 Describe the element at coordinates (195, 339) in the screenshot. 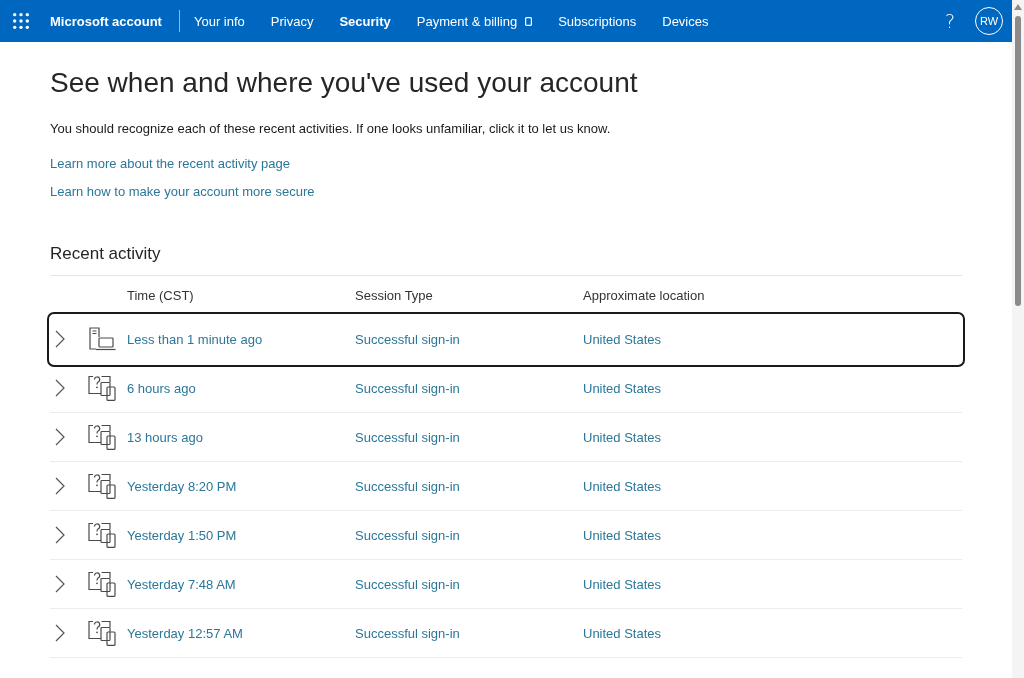

I see `activity-time: Less than 1 minute ago` at that location.